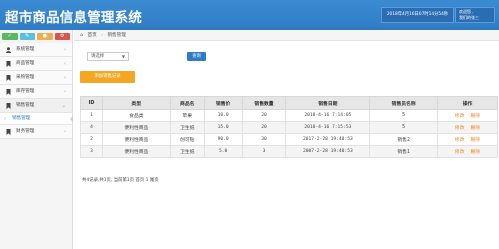  What do you see at coordinates (136, 115) in the screenshot?
I see `cell-type: 食品类` at bounding box center [136, 115].